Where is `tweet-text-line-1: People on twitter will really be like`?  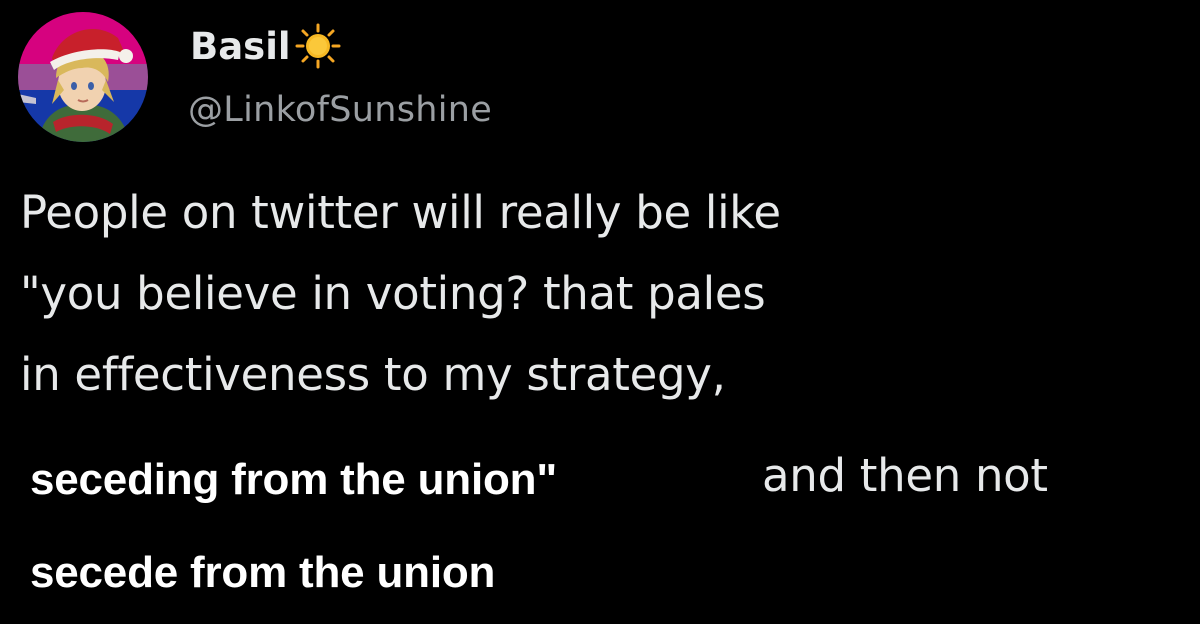
tweet-text-line-1: People on twitter will really be like is located at coordinates (400, 212).